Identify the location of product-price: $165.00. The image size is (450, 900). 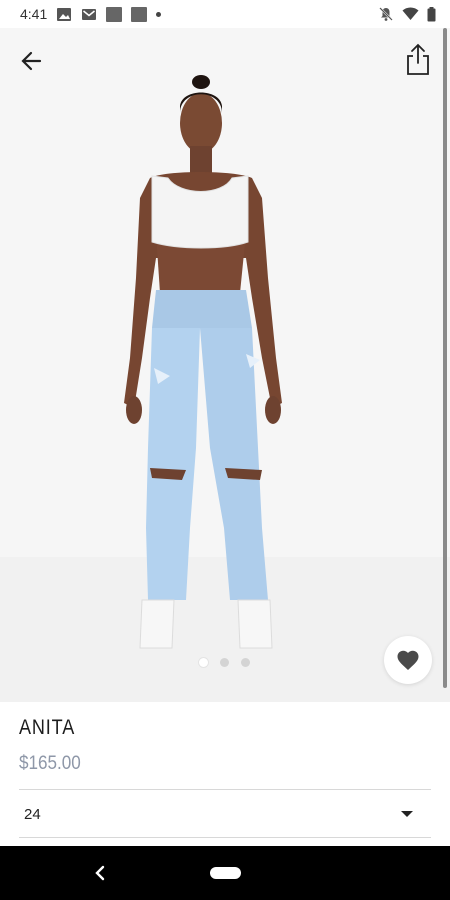
(50, 763).